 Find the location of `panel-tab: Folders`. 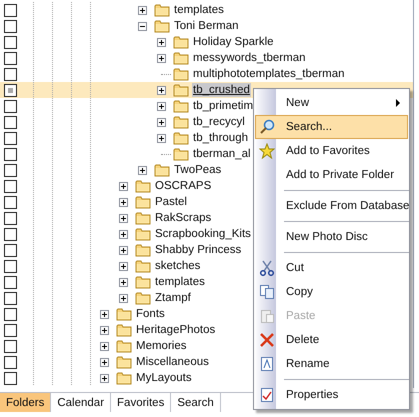

panel-tab: Folders is located at coordinates (26, 402).